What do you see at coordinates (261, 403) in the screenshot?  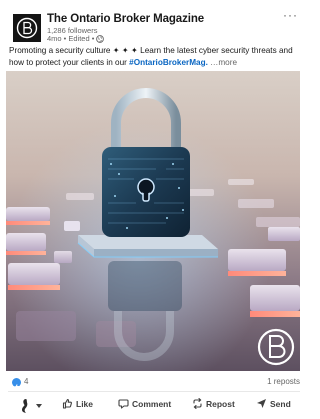 I see `send-icon` at bounding box center [261, 403].